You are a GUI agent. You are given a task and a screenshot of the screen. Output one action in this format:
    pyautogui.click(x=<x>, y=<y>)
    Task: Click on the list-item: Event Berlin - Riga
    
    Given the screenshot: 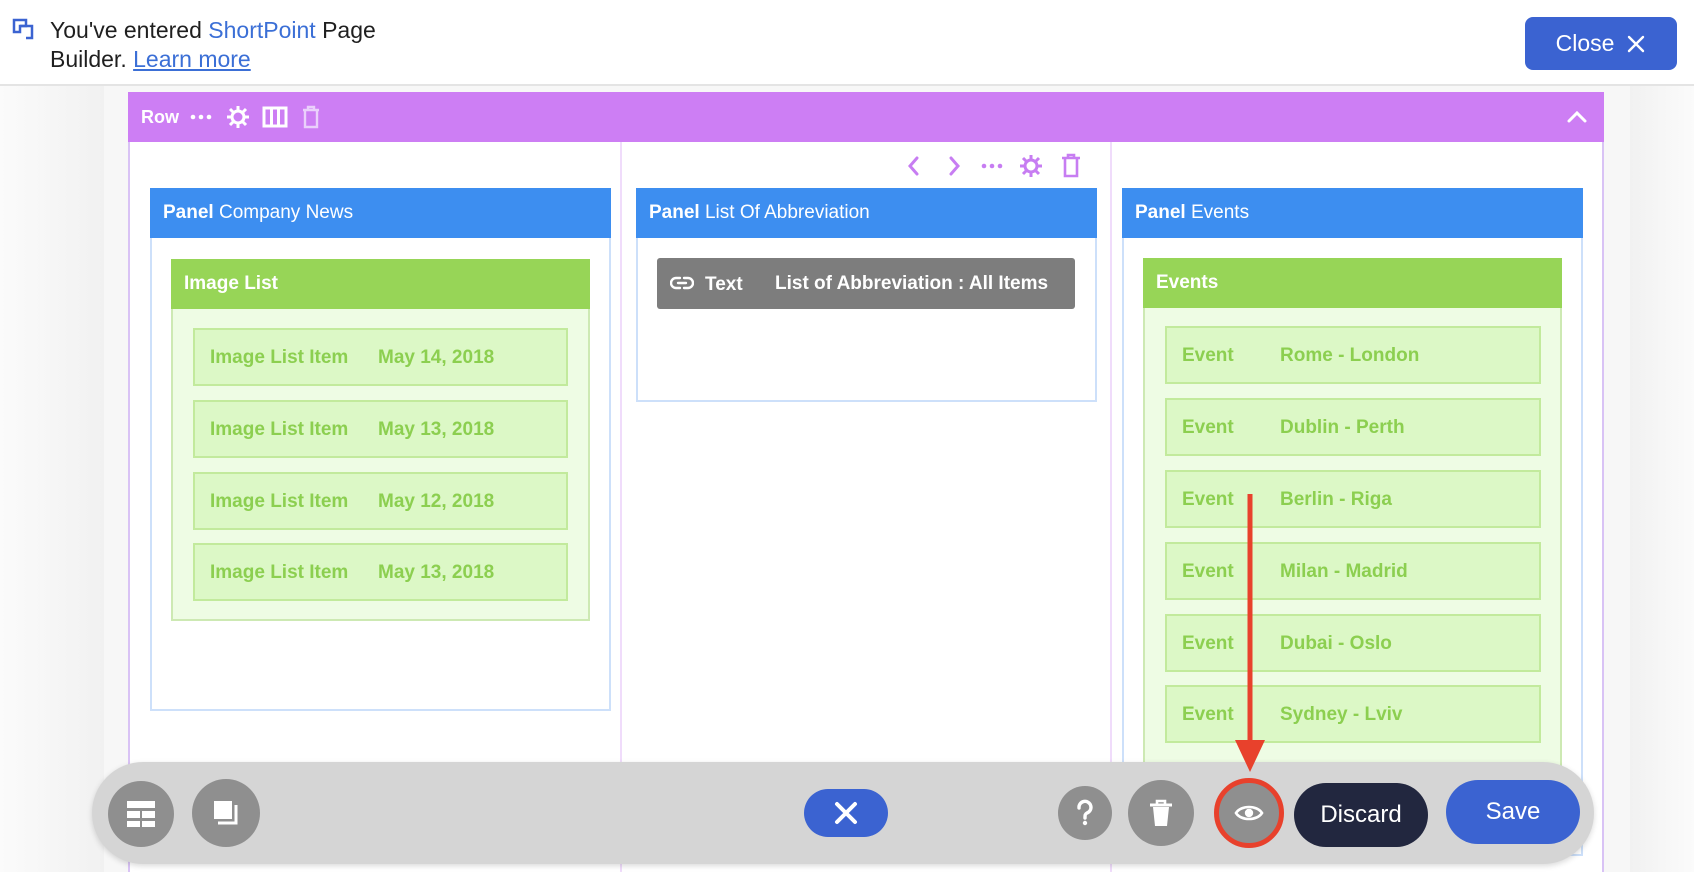 What is the action you would take?
    pyautogui.click(x=1353, y=499)
    